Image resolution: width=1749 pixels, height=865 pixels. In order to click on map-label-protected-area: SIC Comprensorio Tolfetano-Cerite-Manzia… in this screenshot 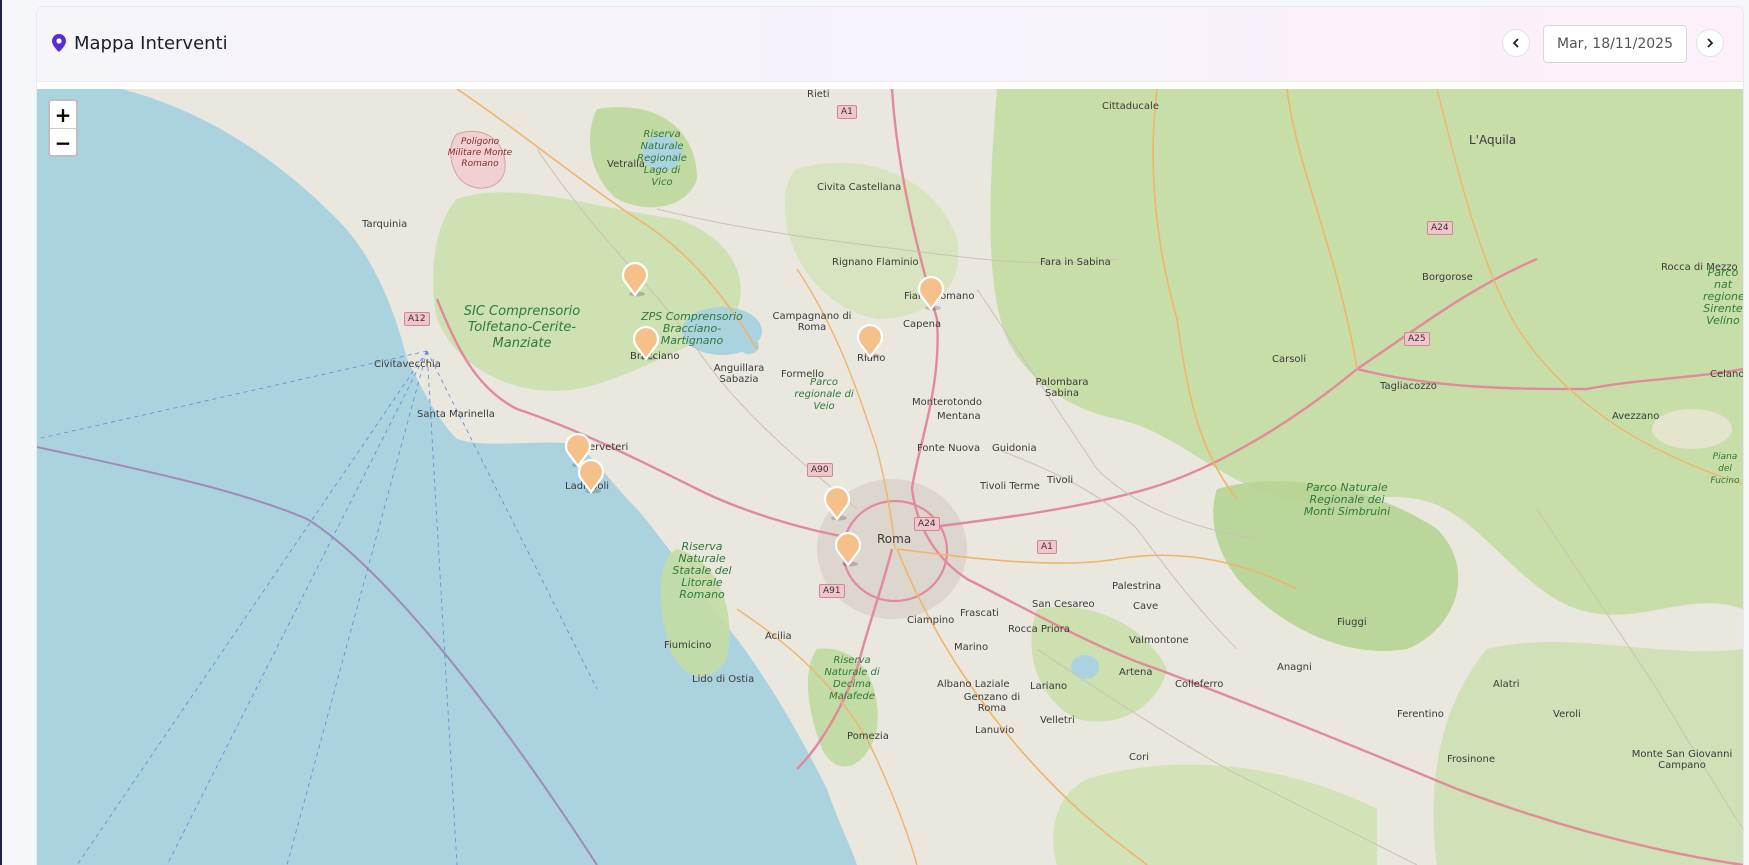, I will do `click(522, 327)`.